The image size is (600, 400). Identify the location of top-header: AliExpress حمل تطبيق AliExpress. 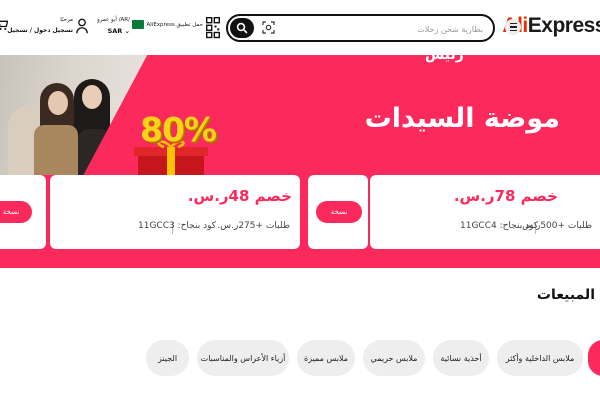
(300, 27).